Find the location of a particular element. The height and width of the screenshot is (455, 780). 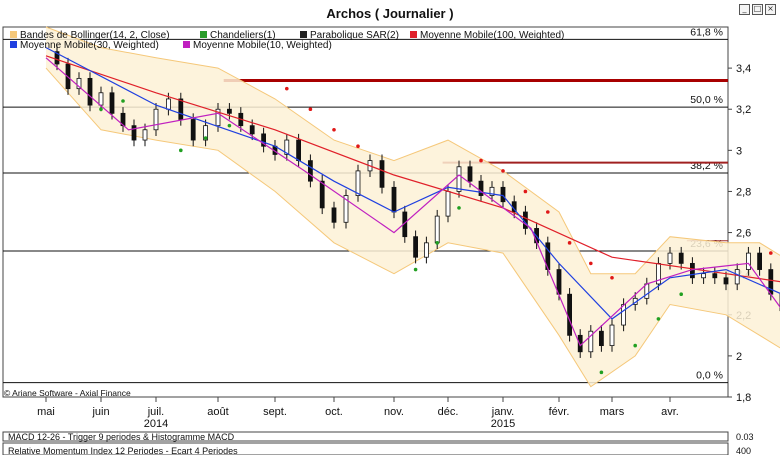

y-tick-label: 2,6 is located at coordinates (743, 234).